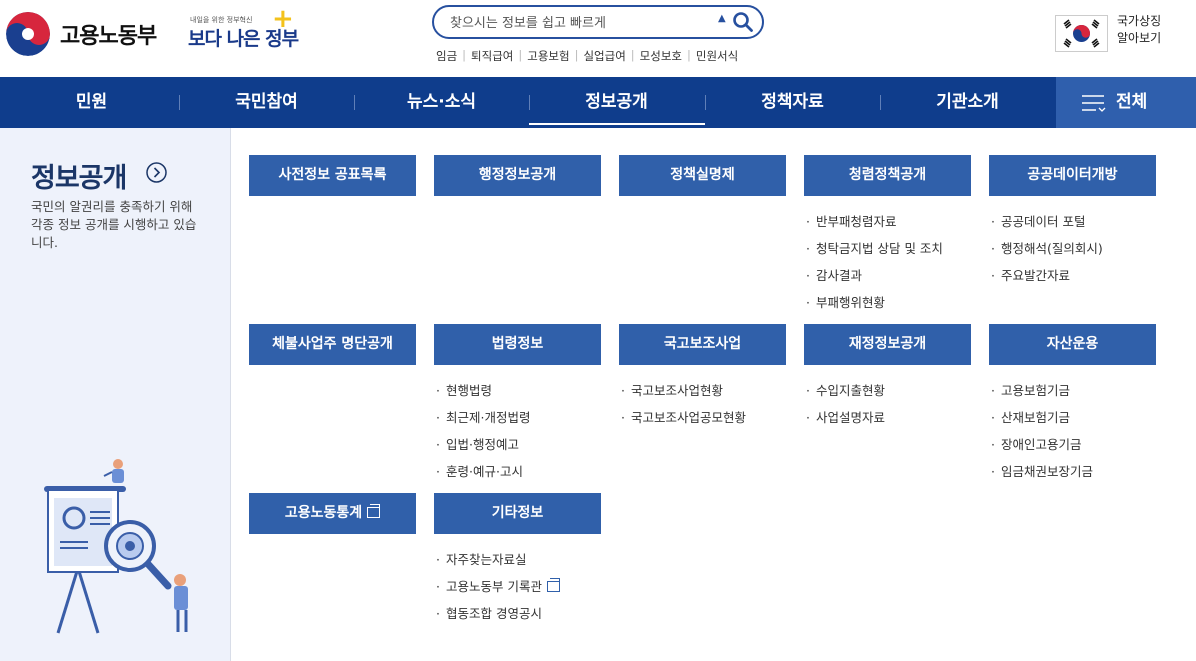  What do you see at coordinates (517, 513) in the screenshot?
I see `category-button: 기타정보` at bounding box center [517, 513].